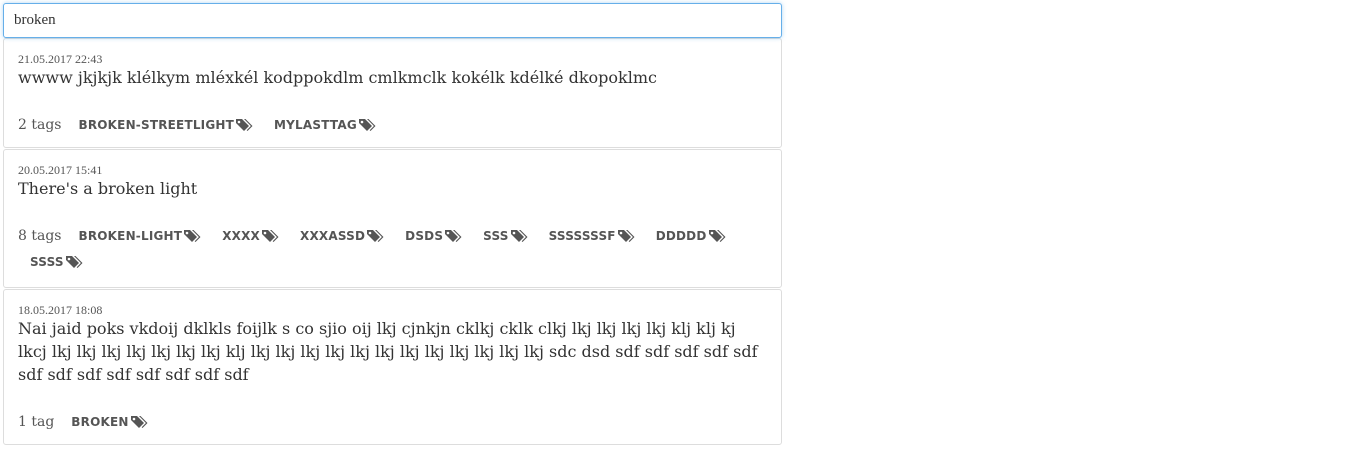 The width and height of the screenshot is (1360, 473). I want to click on tag-label: XXXX, so click(241, 236).